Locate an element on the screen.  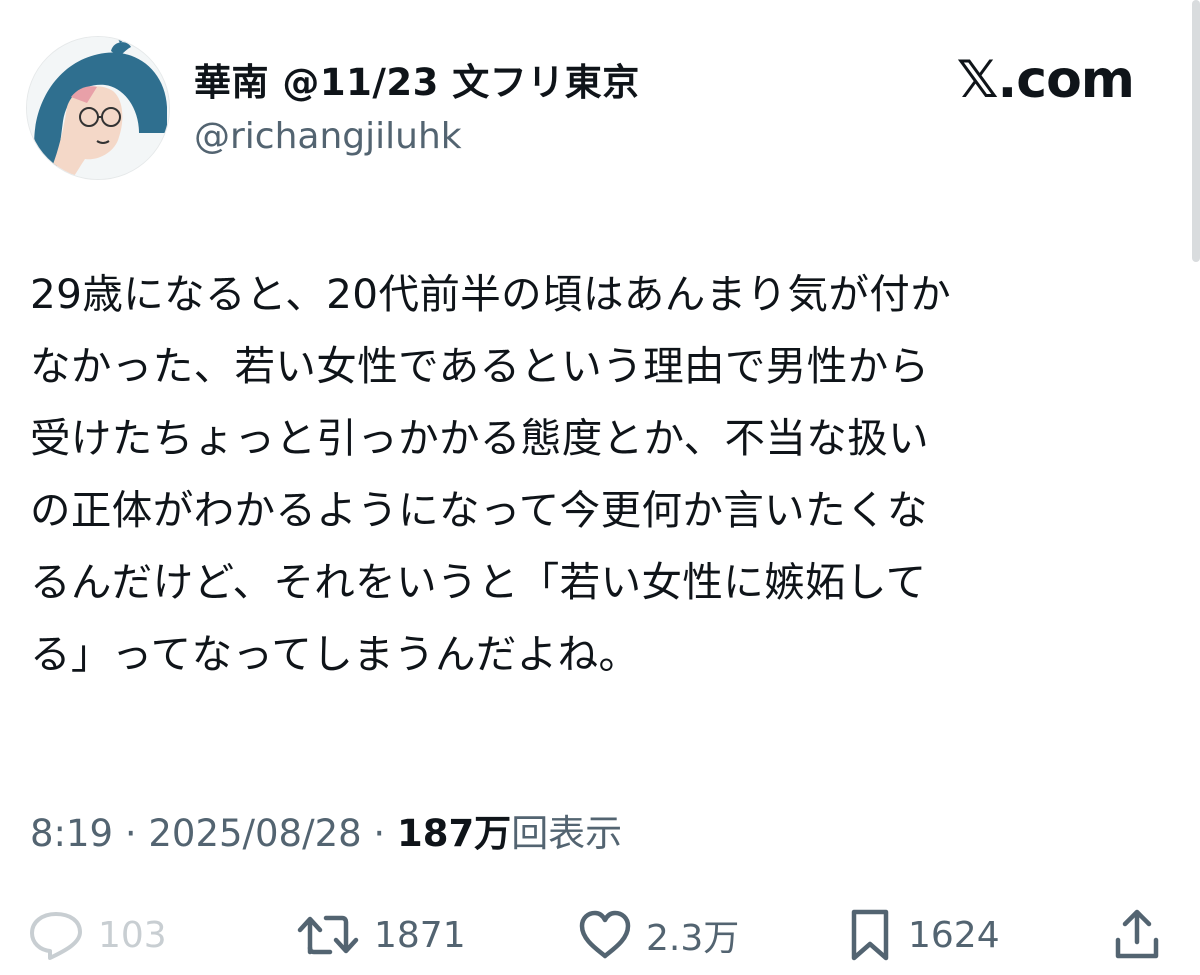
avatar is located at coordinates (98, 108).